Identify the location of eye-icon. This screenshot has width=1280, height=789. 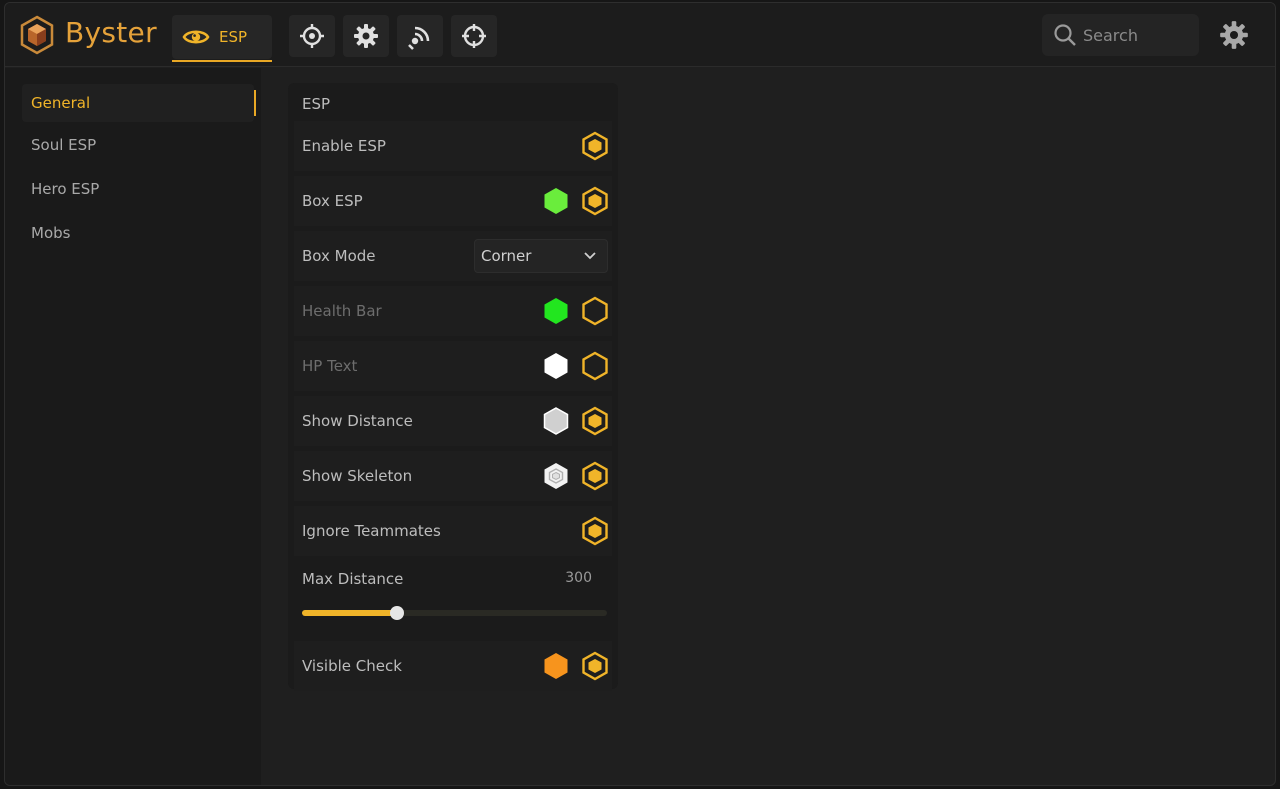
(196, 37).